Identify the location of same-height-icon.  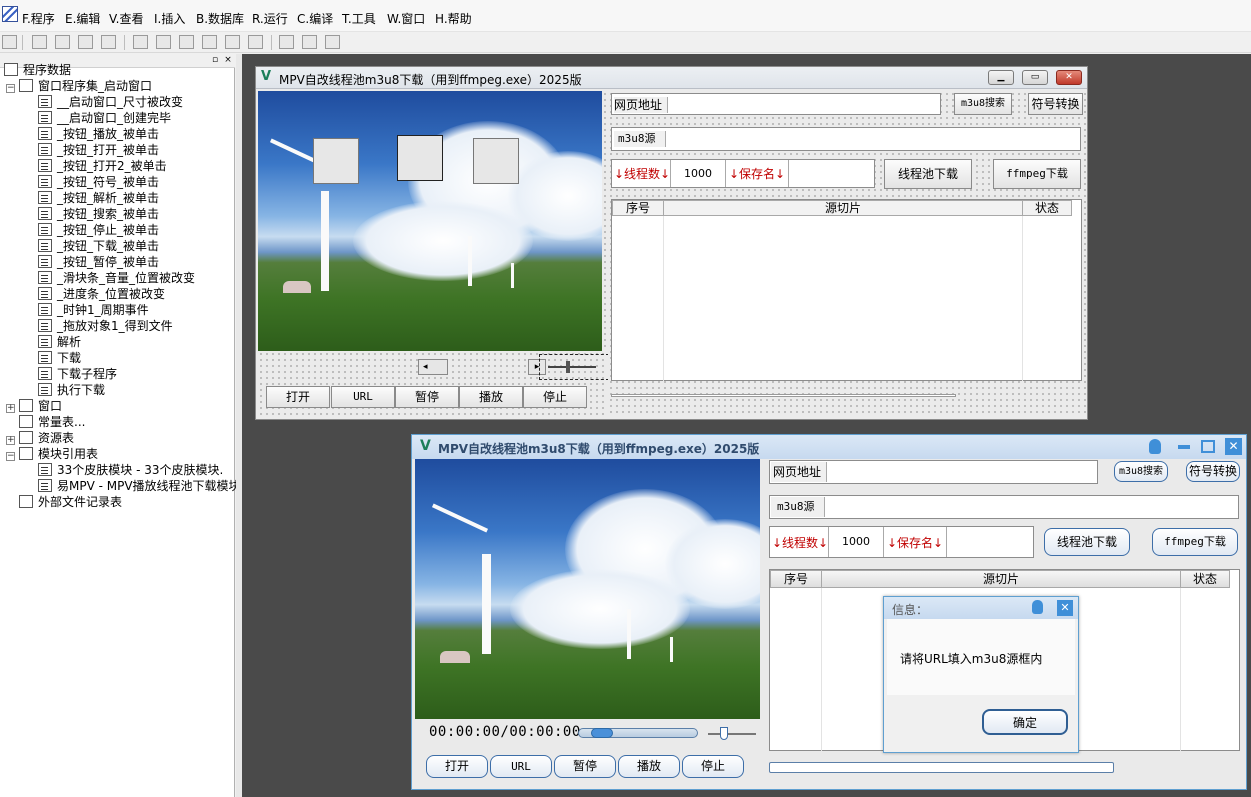
(209, 42).